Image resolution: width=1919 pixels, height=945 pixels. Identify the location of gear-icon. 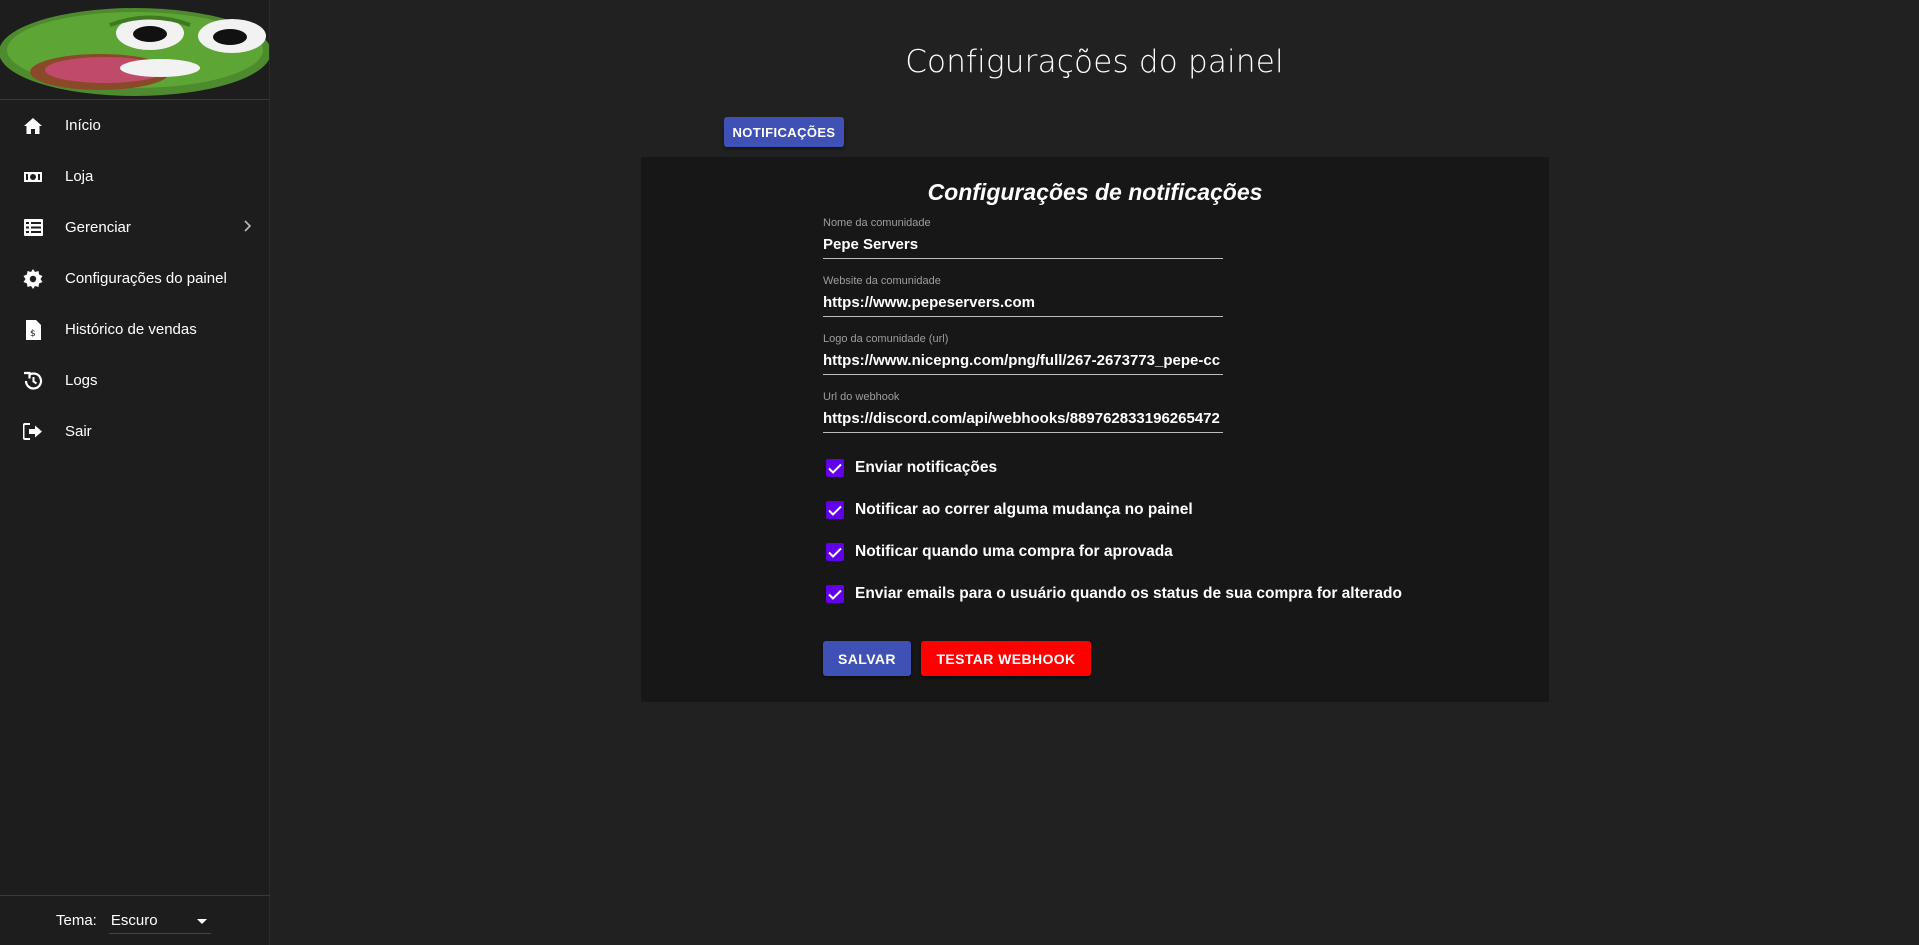
(33, 279).